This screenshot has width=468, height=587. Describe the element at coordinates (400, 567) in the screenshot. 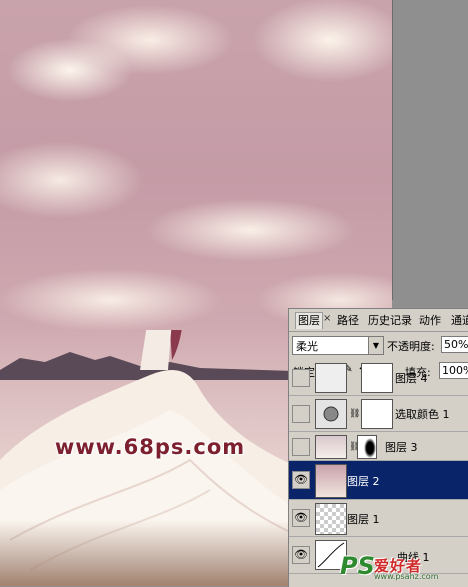

I see `site-logo: PS 爱好者 www.psahz.com` at that location.